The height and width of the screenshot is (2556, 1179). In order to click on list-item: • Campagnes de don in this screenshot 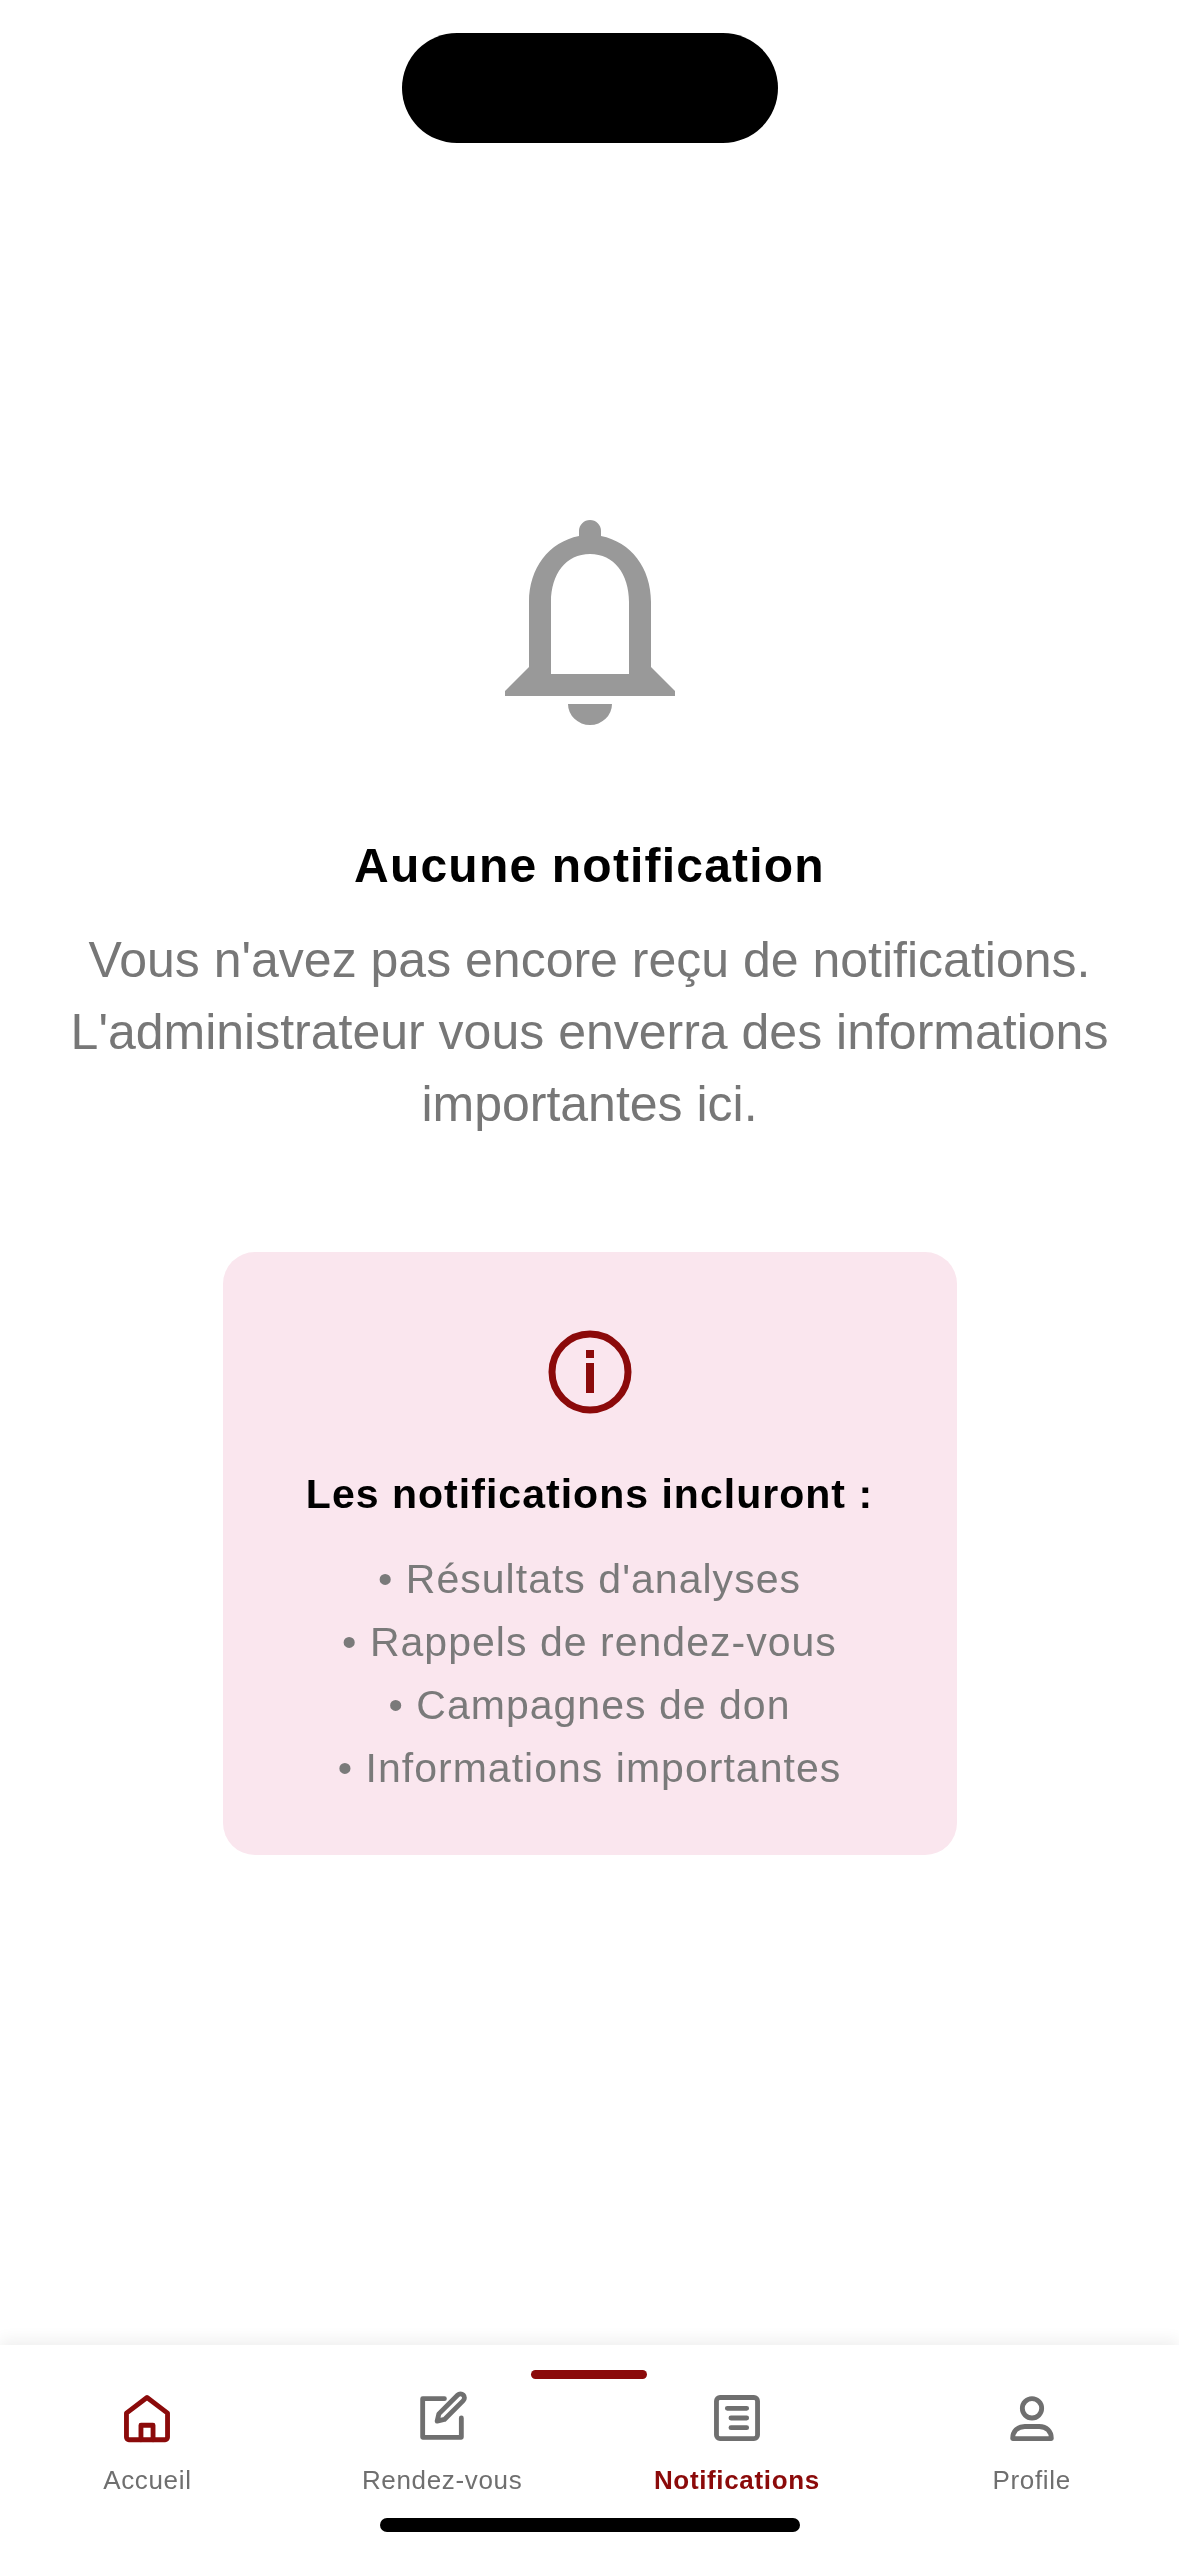, I will do `click(589, 1705)`.